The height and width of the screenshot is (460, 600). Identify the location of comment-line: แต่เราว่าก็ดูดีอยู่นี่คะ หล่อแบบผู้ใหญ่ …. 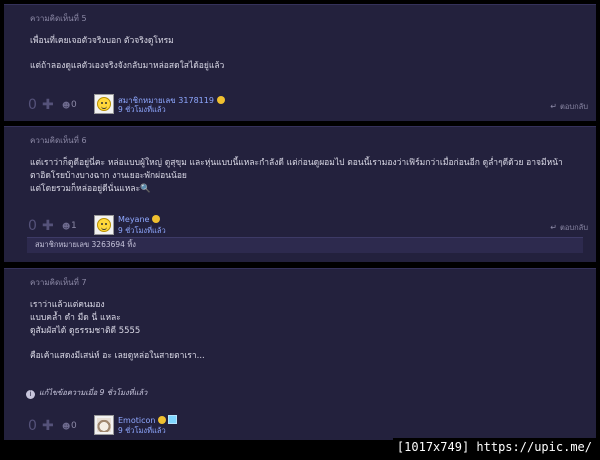
(296, 163).